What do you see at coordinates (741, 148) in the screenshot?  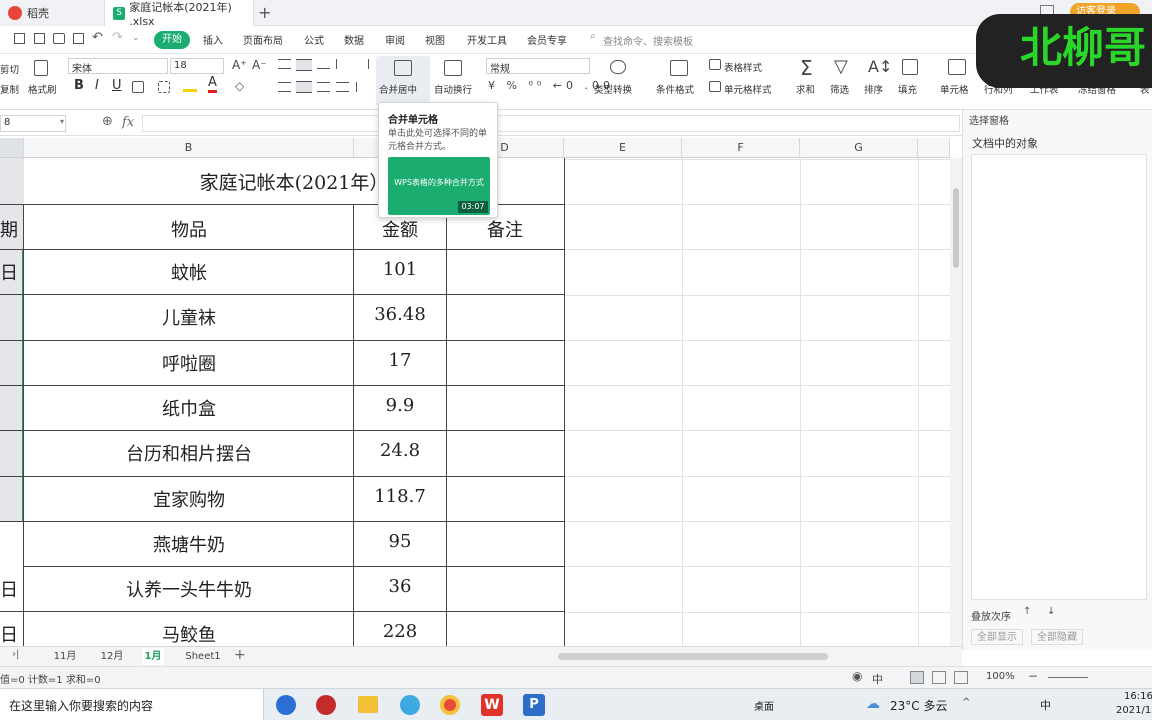 I see `column-header-f: F` at bounding box center [741, 148].